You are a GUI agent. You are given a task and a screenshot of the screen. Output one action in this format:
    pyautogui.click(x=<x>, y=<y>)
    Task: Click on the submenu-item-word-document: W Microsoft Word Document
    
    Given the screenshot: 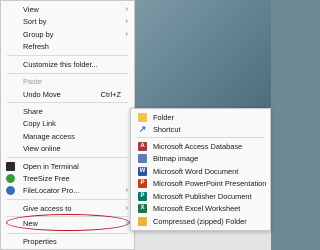 What is the action you would take?
    pyautogui.click(x=200, y=171)
    